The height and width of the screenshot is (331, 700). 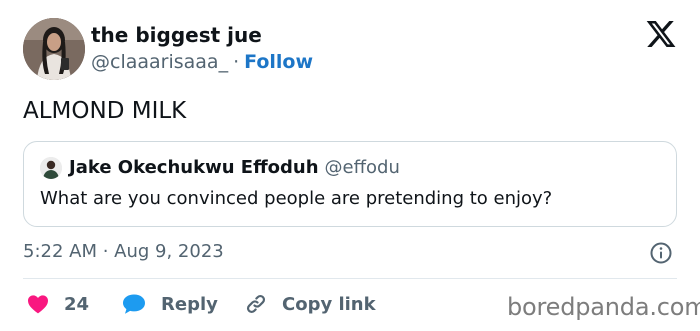 I want to click on x-logo-icon, so click(x=661, y=34).